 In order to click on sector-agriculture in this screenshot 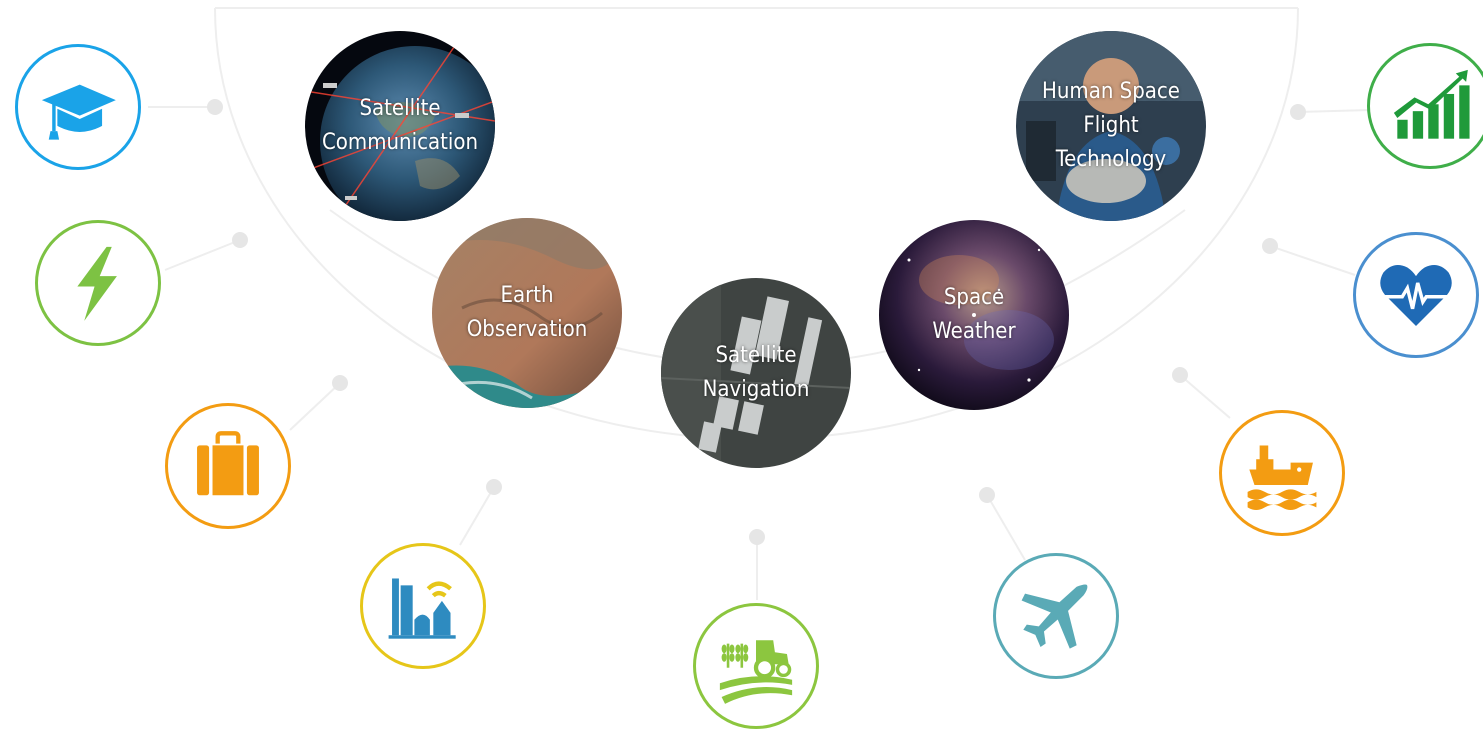, I will do `click(756, 666)`.